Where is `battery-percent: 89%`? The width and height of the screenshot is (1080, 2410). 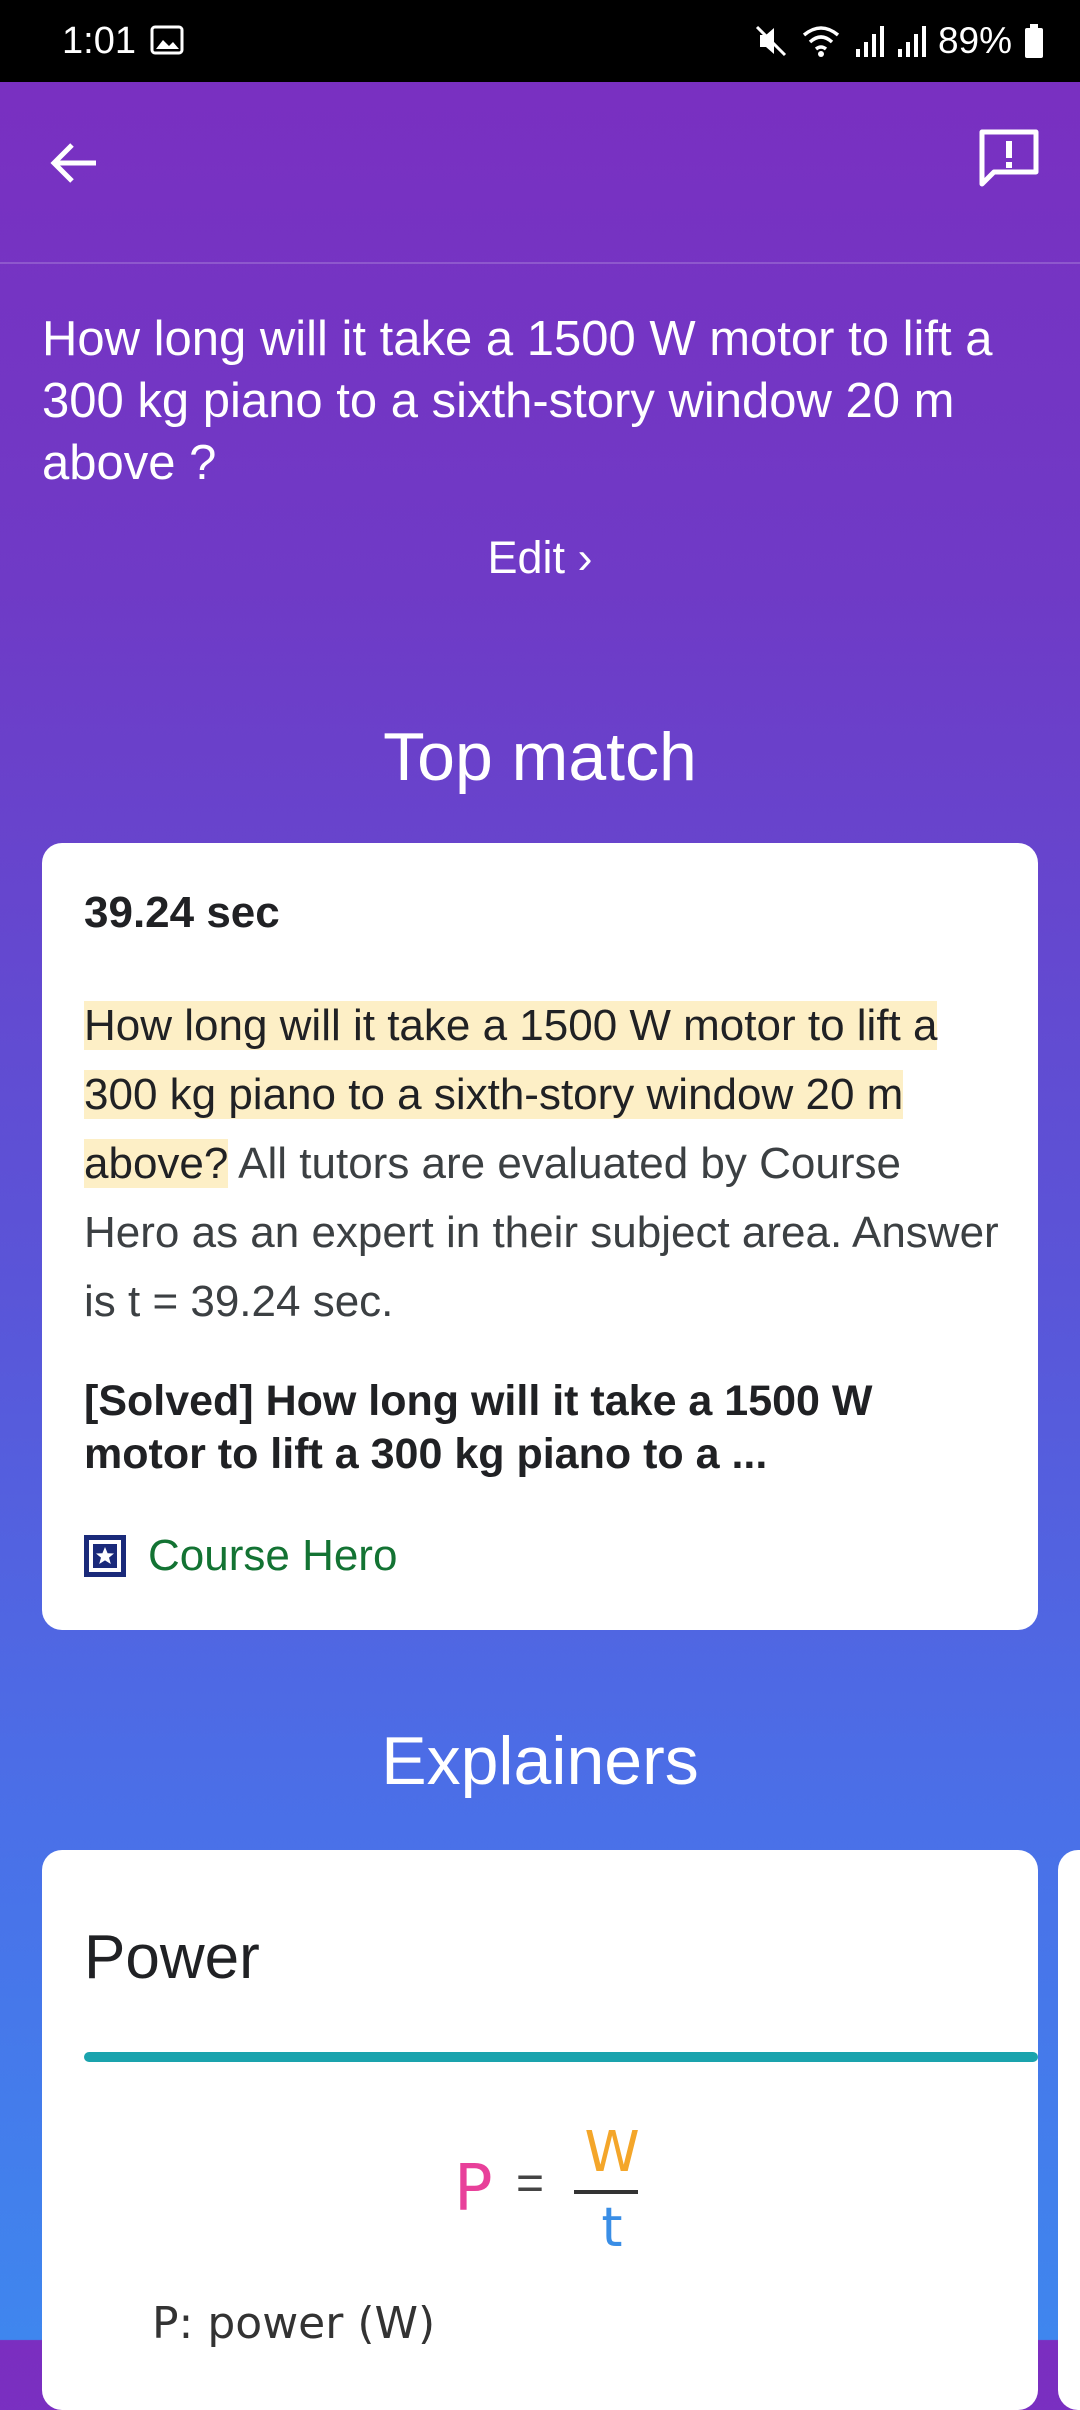
battery-percent: 89% is located at coordinates (974, 40).